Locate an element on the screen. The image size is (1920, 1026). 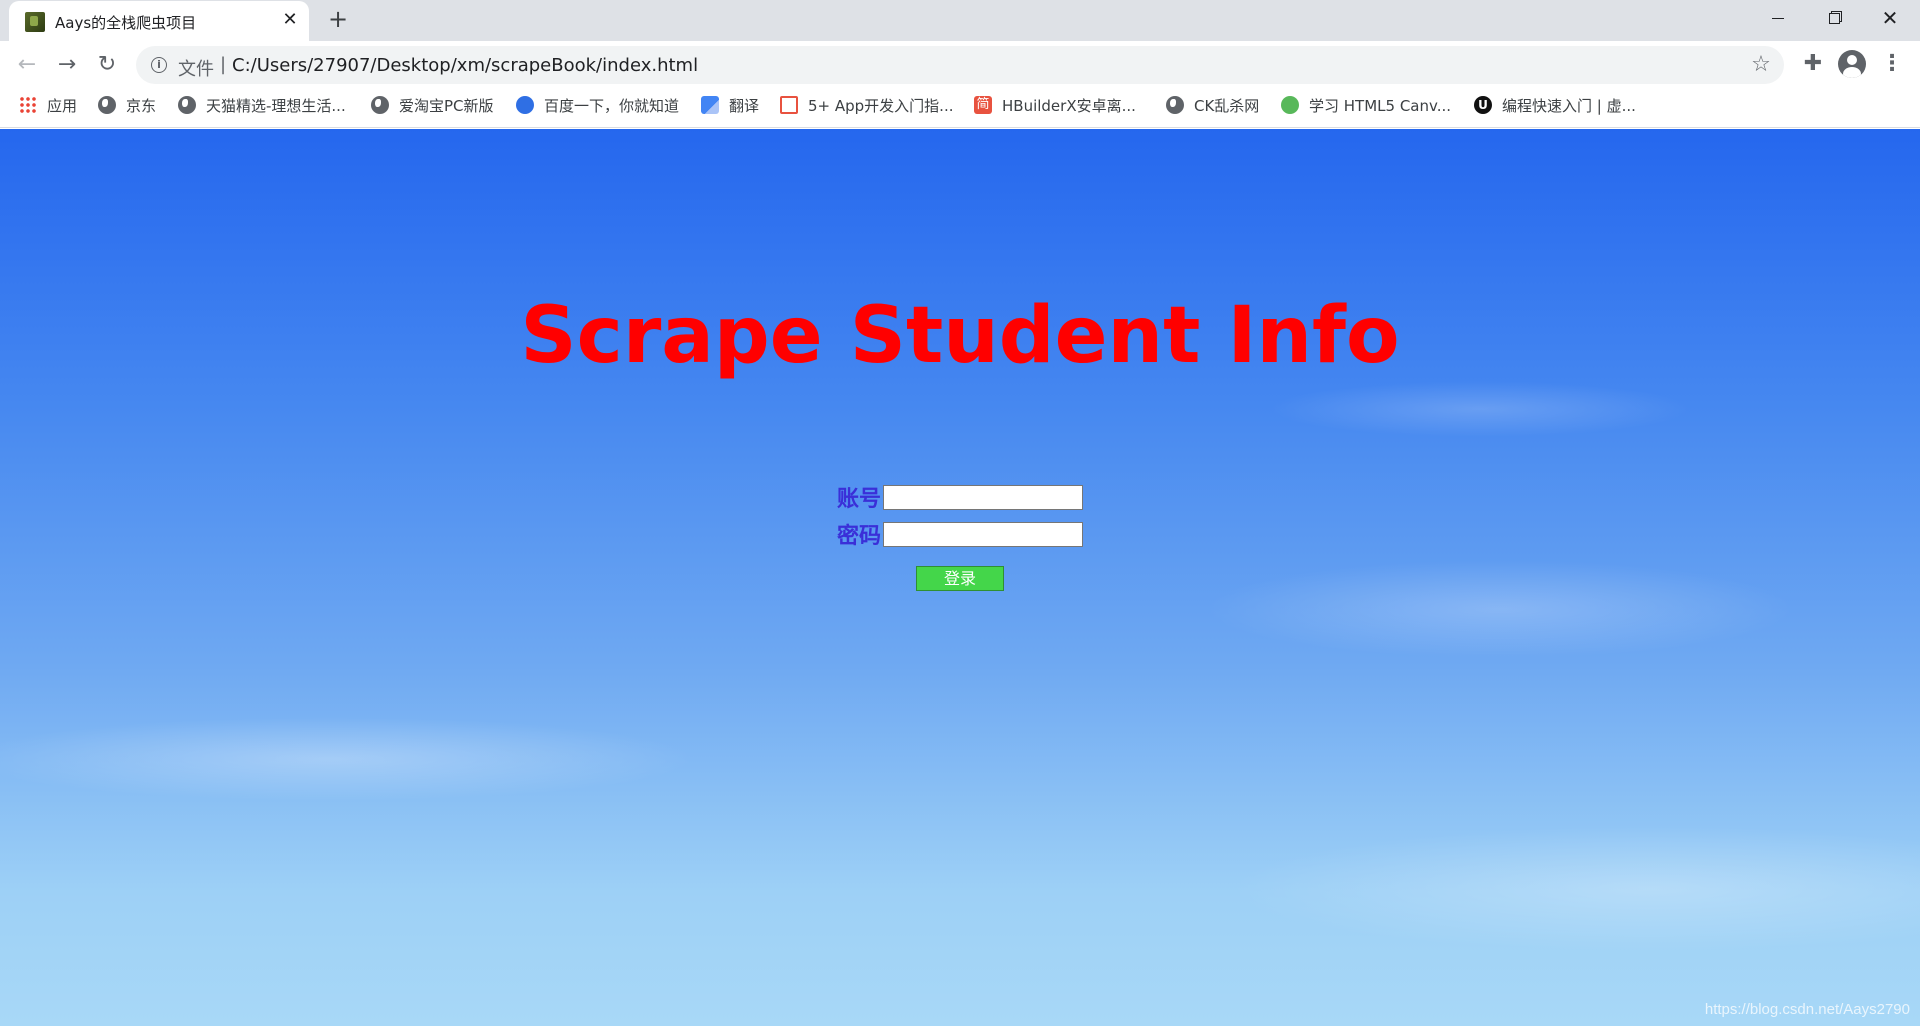
bookmark-label: 爱淘宝PC新版 is located at coordinates (446, 105).